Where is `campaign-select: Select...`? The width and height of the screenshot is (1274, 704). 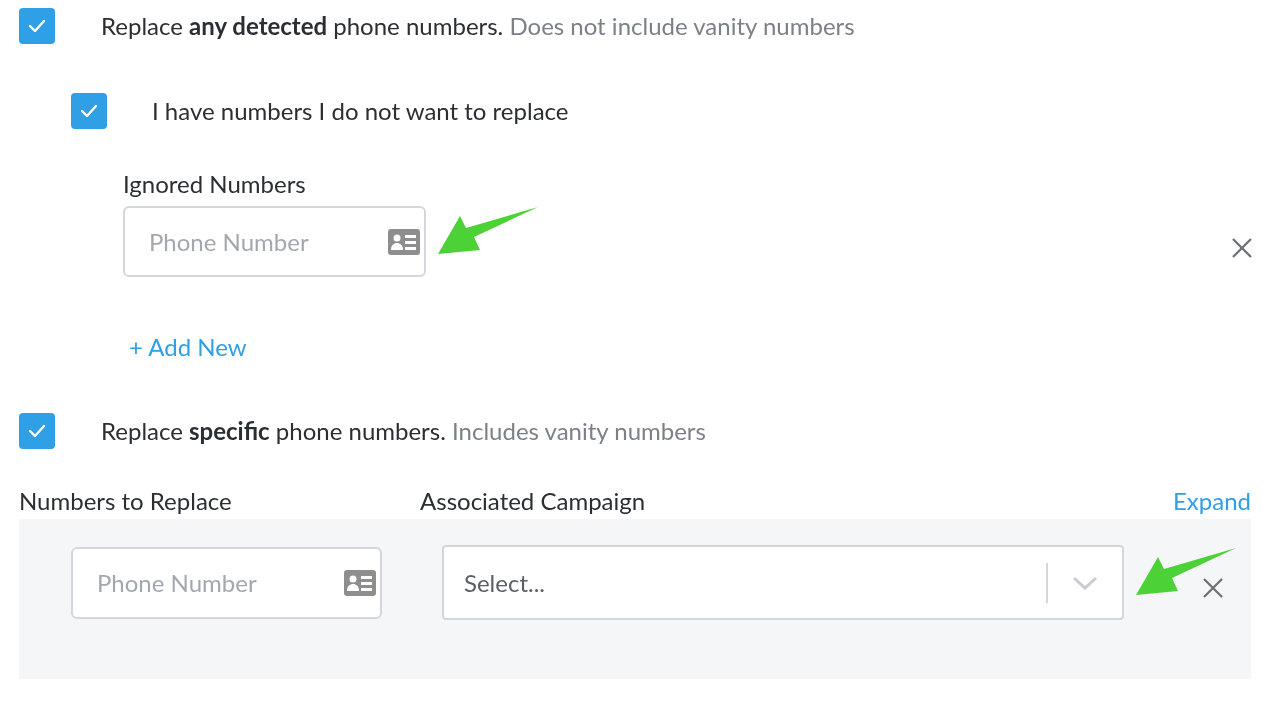
campaign-select: Select... is located at coordinates (783, 582).